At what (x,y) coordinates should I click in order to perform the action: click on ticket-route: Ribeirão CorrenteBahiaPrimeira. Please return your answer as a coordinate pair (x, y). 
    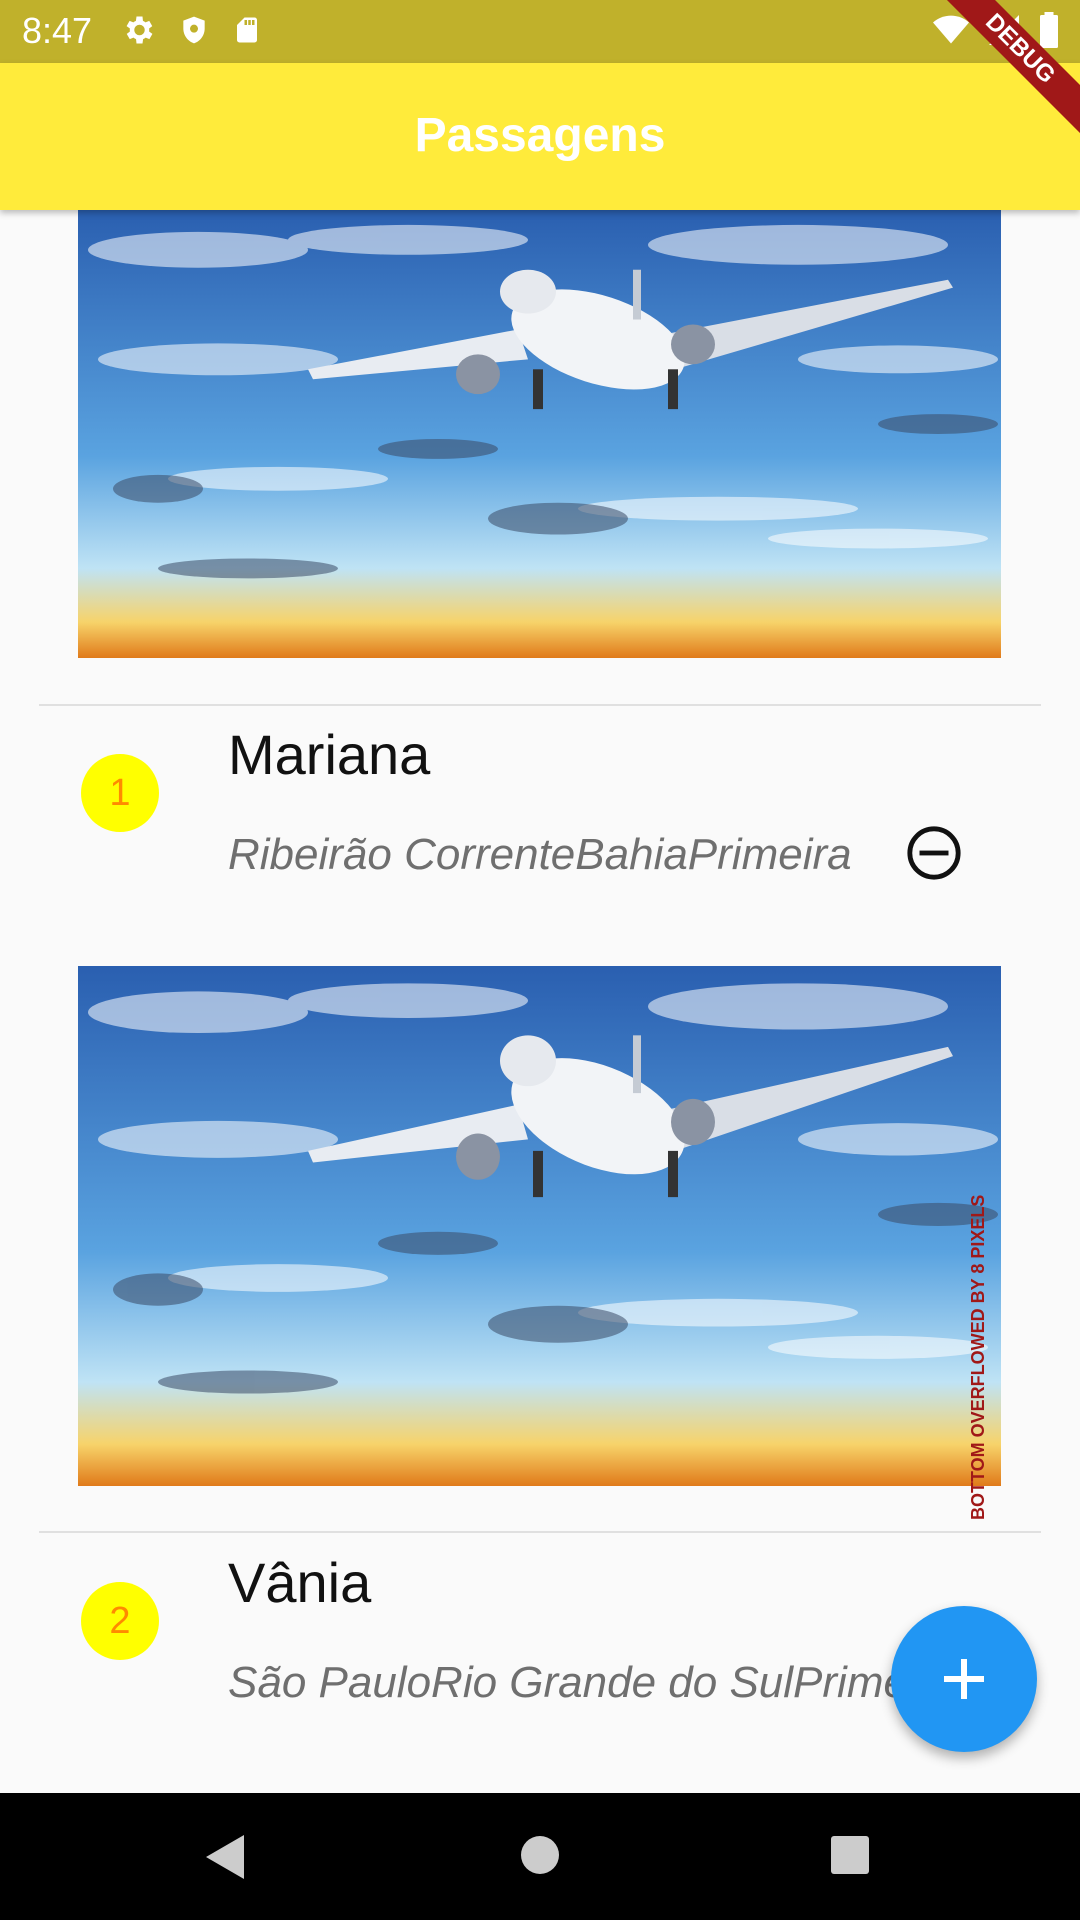
    Looking at the image, I should click on (540, 854).